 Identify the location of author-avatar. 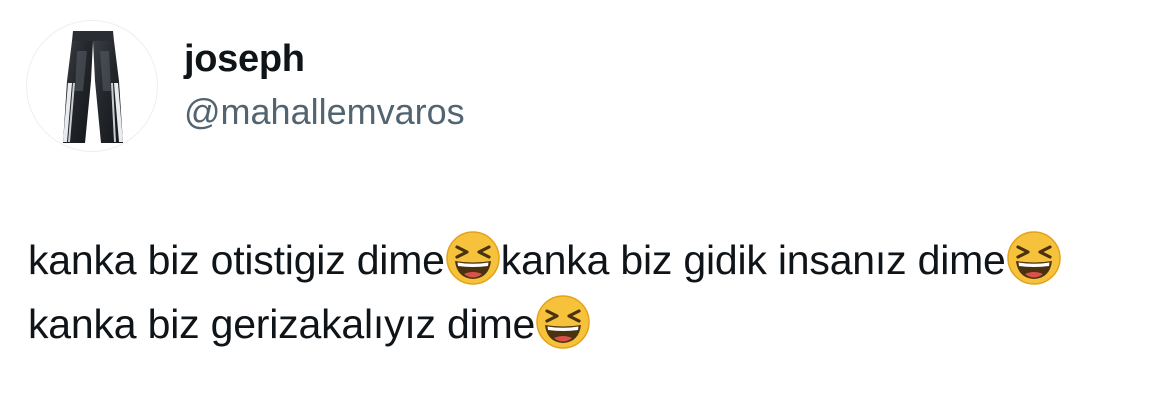
(92, 86).